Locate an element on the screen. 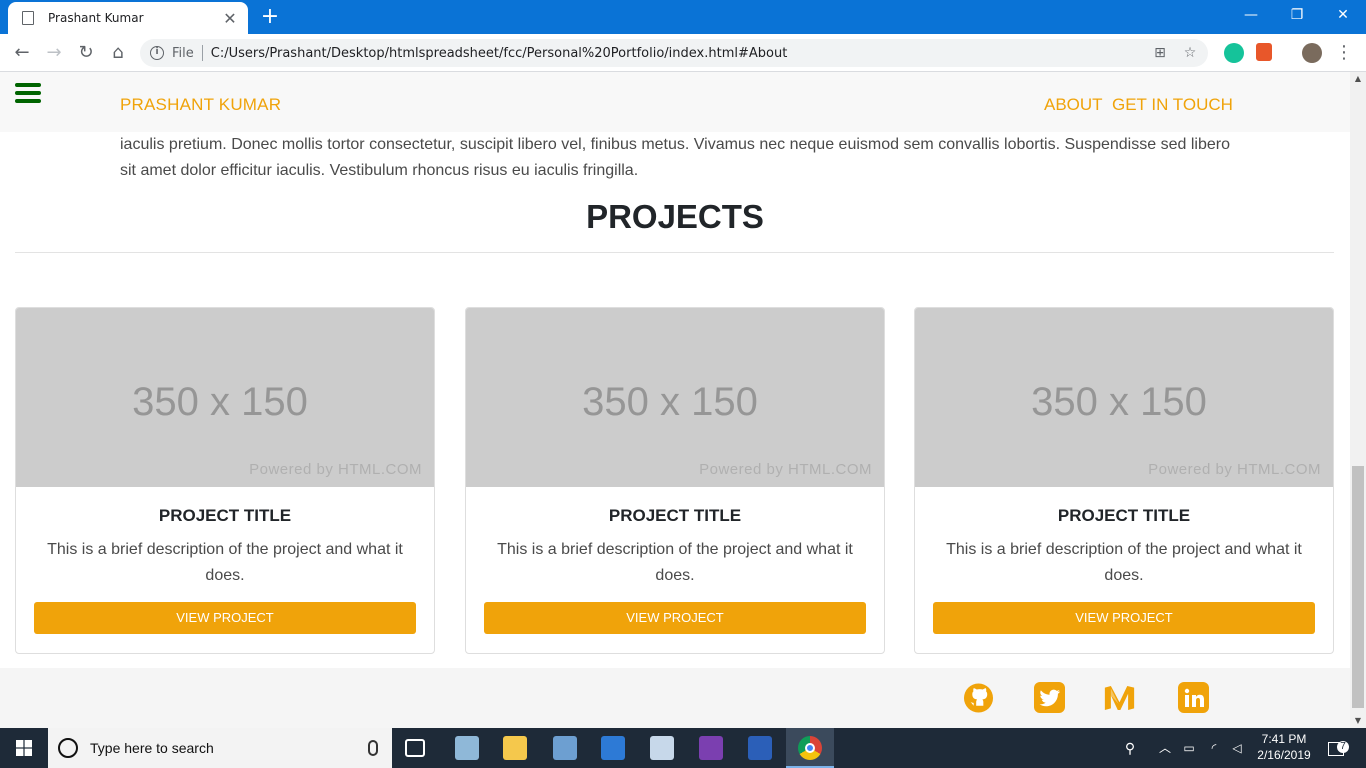 The height and width of the screenshot is (768, 1366). site-footer is located at coordinates (675, 698).